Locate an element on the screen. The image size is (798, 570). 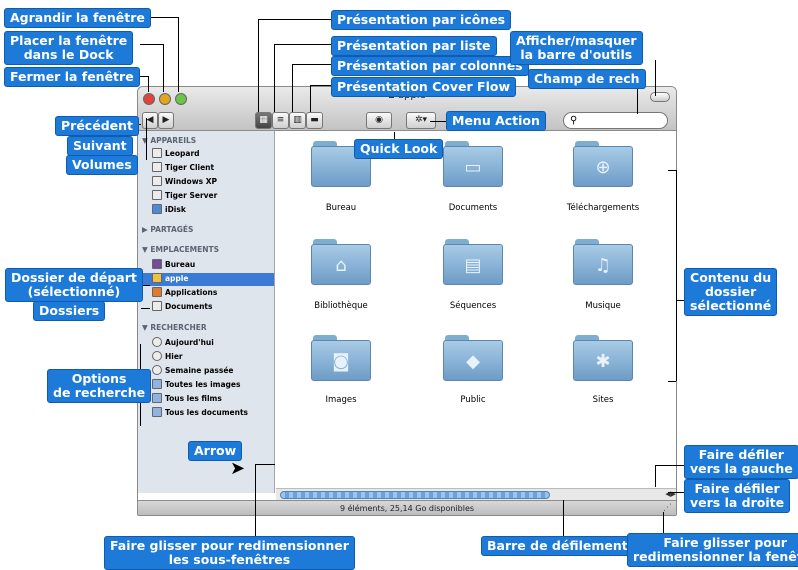
folder-sites: ✱ is located at coordinates (603, 358).